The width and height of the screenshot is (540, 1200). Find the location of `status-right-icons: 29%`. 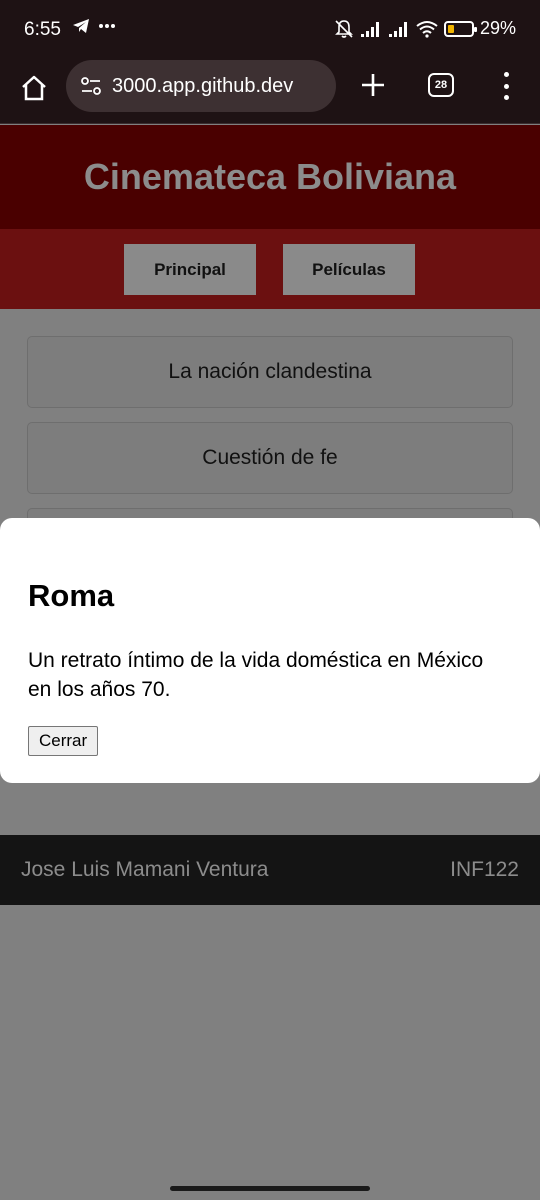

status-right-icons: 29% is located at coordinates (425, 28).